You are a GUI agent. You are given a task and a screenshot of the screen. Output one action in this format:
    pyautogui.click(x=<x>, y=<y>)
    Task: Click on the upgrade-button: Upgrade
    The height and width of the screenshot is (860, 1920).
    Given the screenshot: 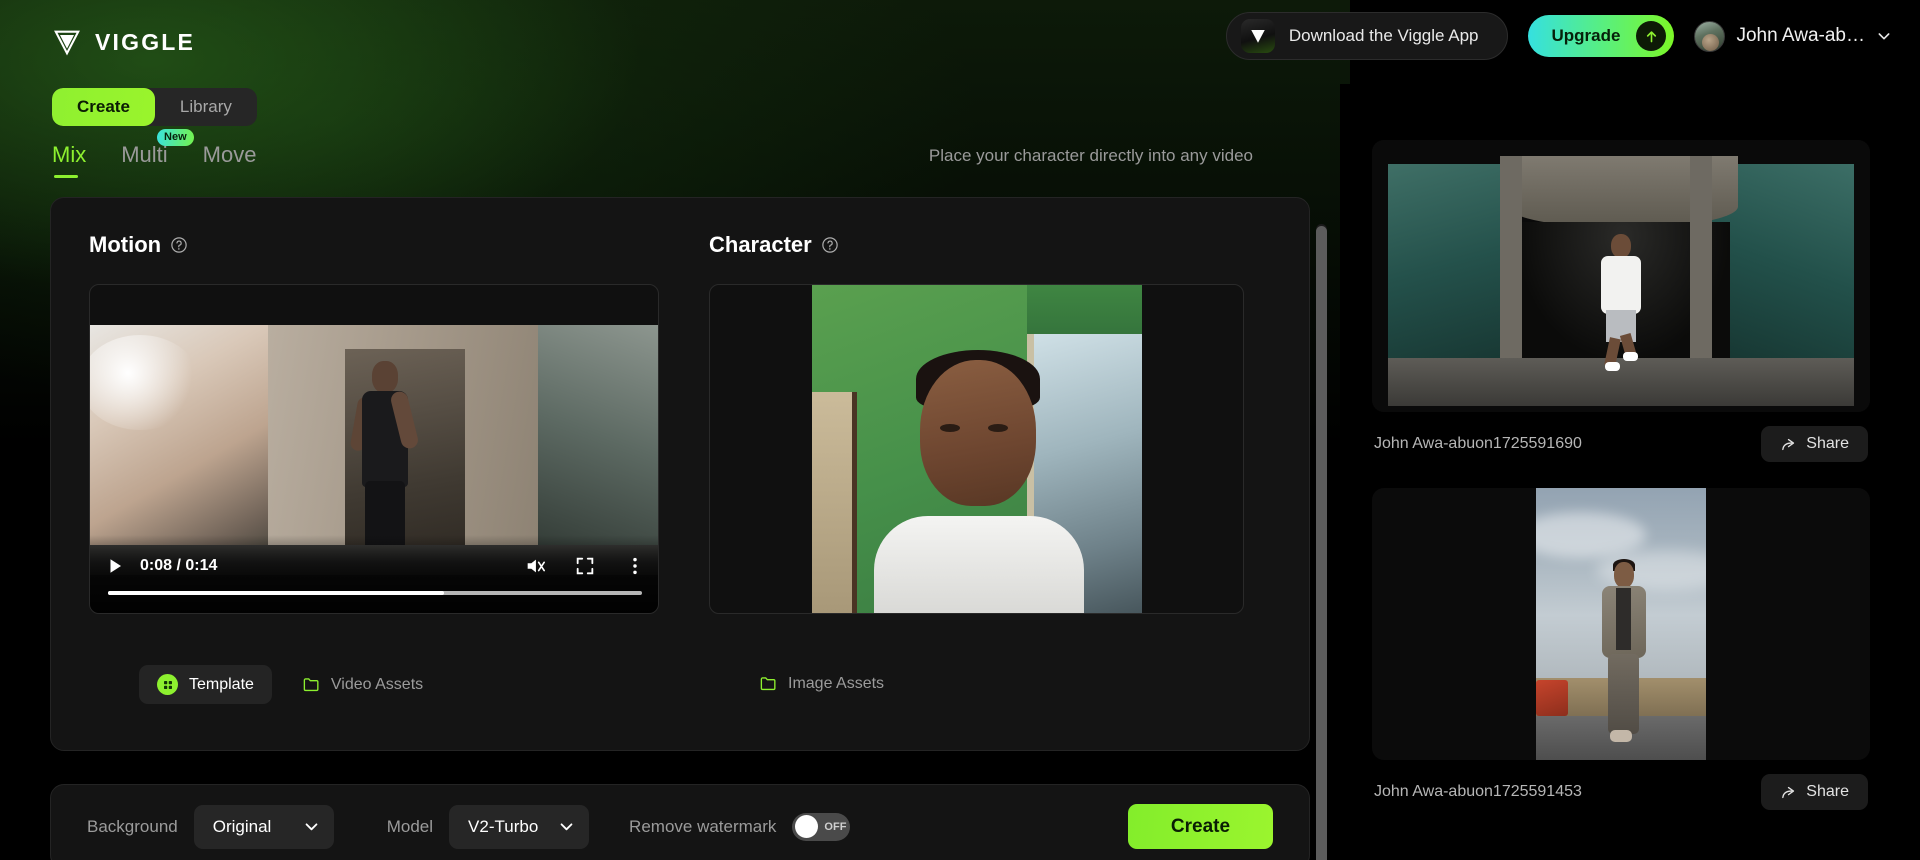 What is the action you would take?
    pyautogui.click(x=1601, y=36)
    